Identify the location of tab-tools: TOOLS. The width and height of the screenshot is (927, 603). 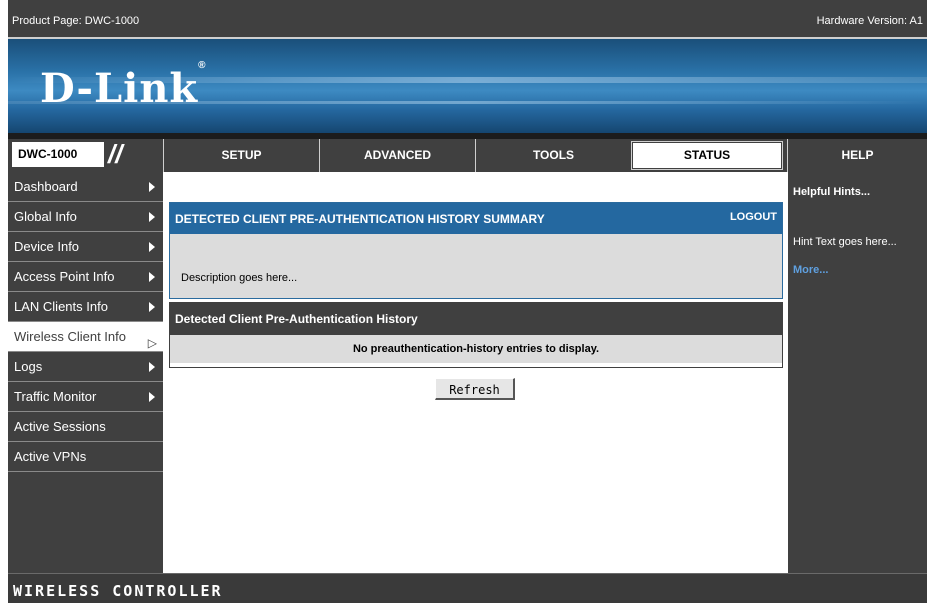
(553, 155).